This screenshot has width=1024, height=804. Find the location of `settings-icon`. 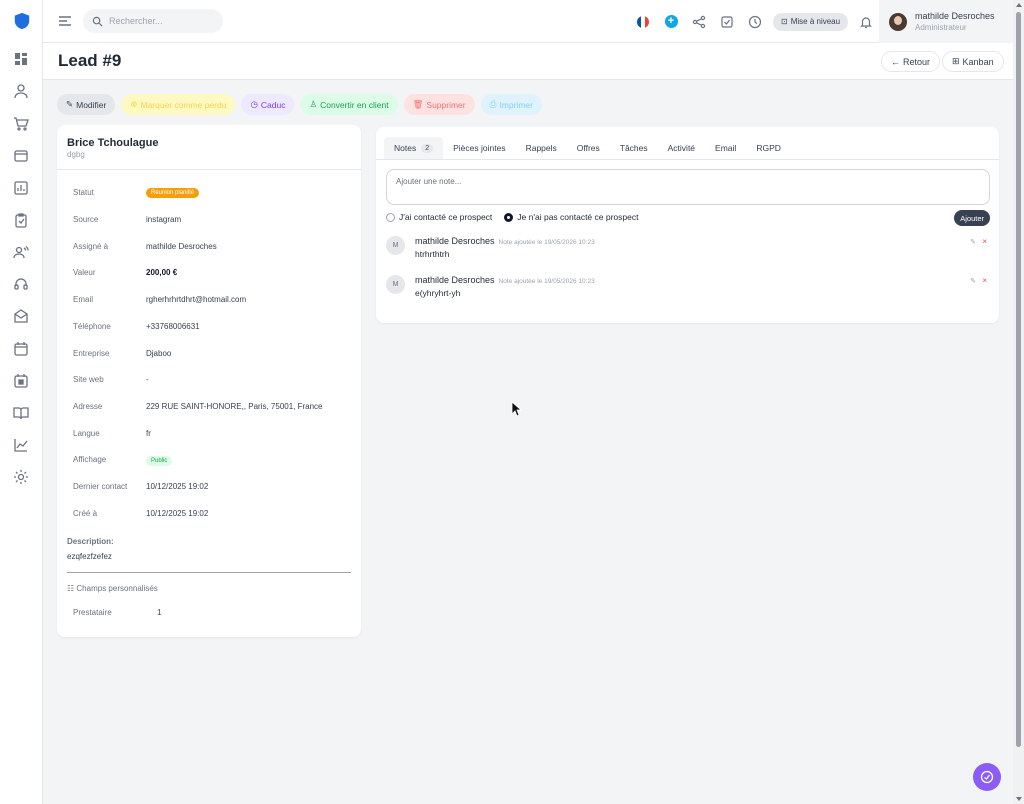

settings-icon is located at coordinates (21, 477).